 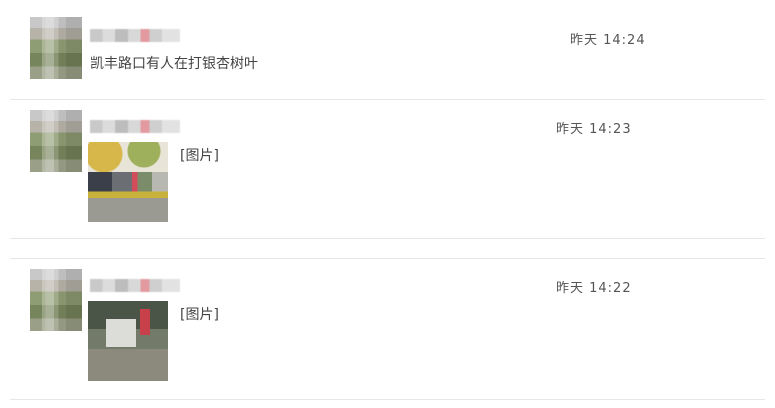 I want to click on message-time: 昨天 14:24, so click(x=608, y=40).